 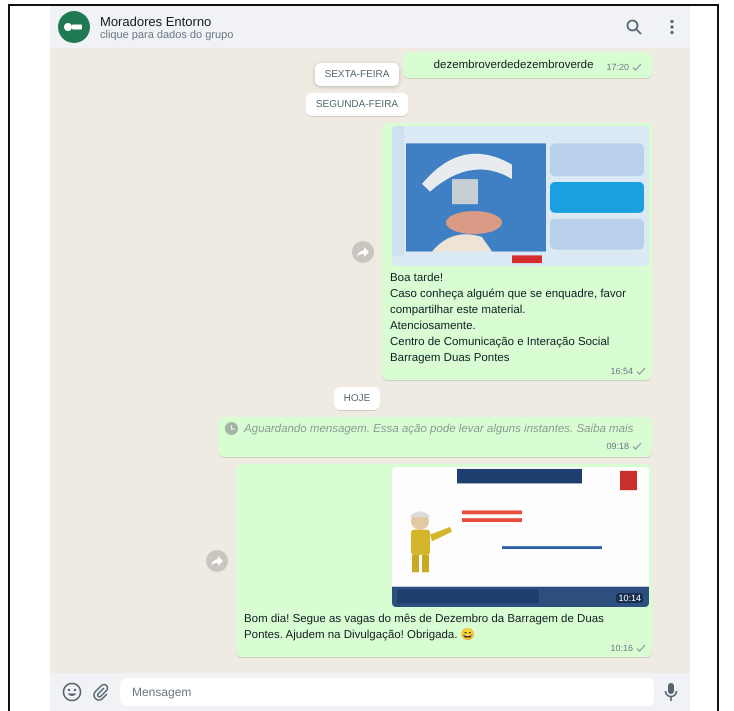 I want to click on emoji-icon, so click(x=72, y=692).